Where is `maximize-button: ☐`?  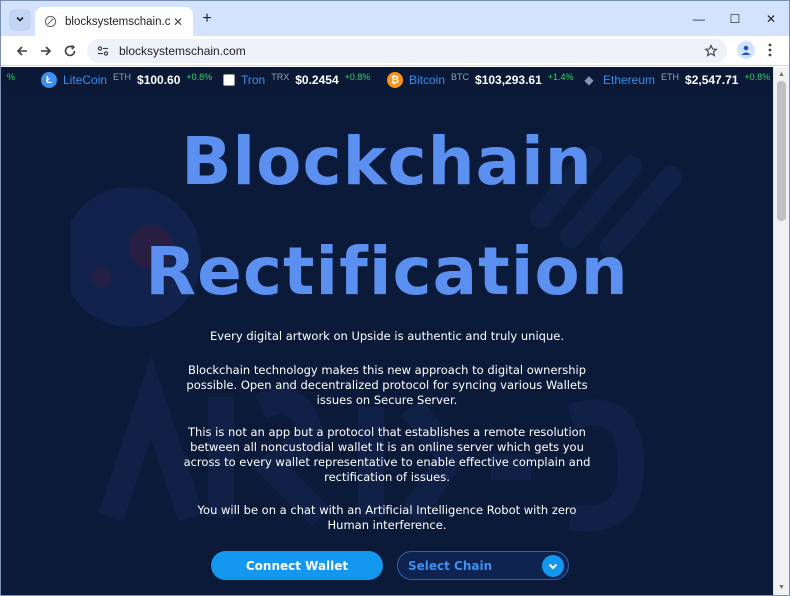 maximize-button: ☐ is located at coordinates (735, 18).